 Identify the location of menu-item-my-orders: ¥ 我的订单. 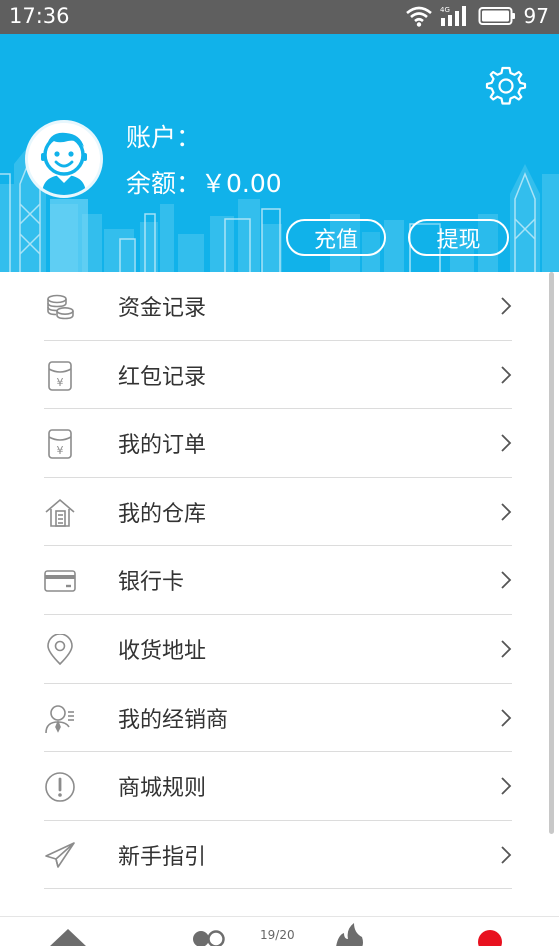
(279, 443).